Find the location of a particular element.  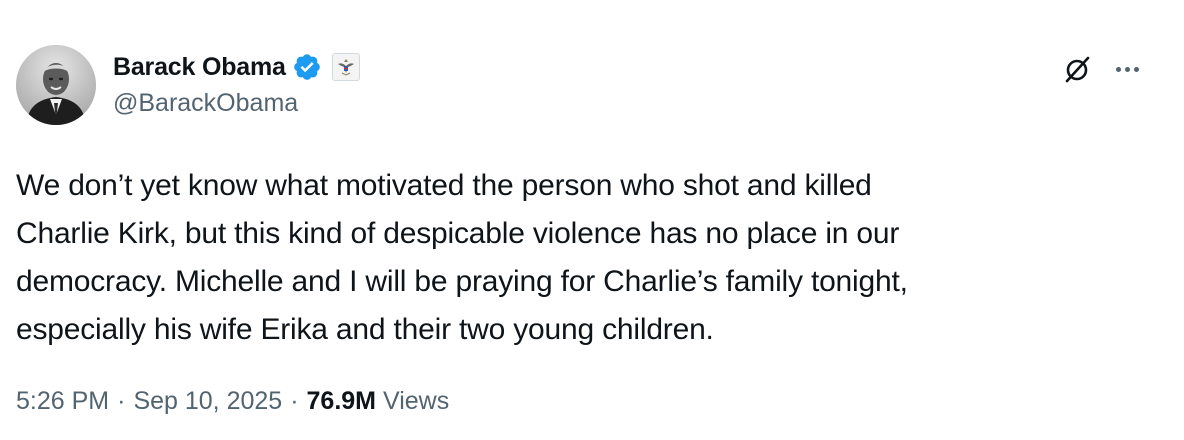

tweet-time: 5:26 PM is located at coordinates (62, 401).